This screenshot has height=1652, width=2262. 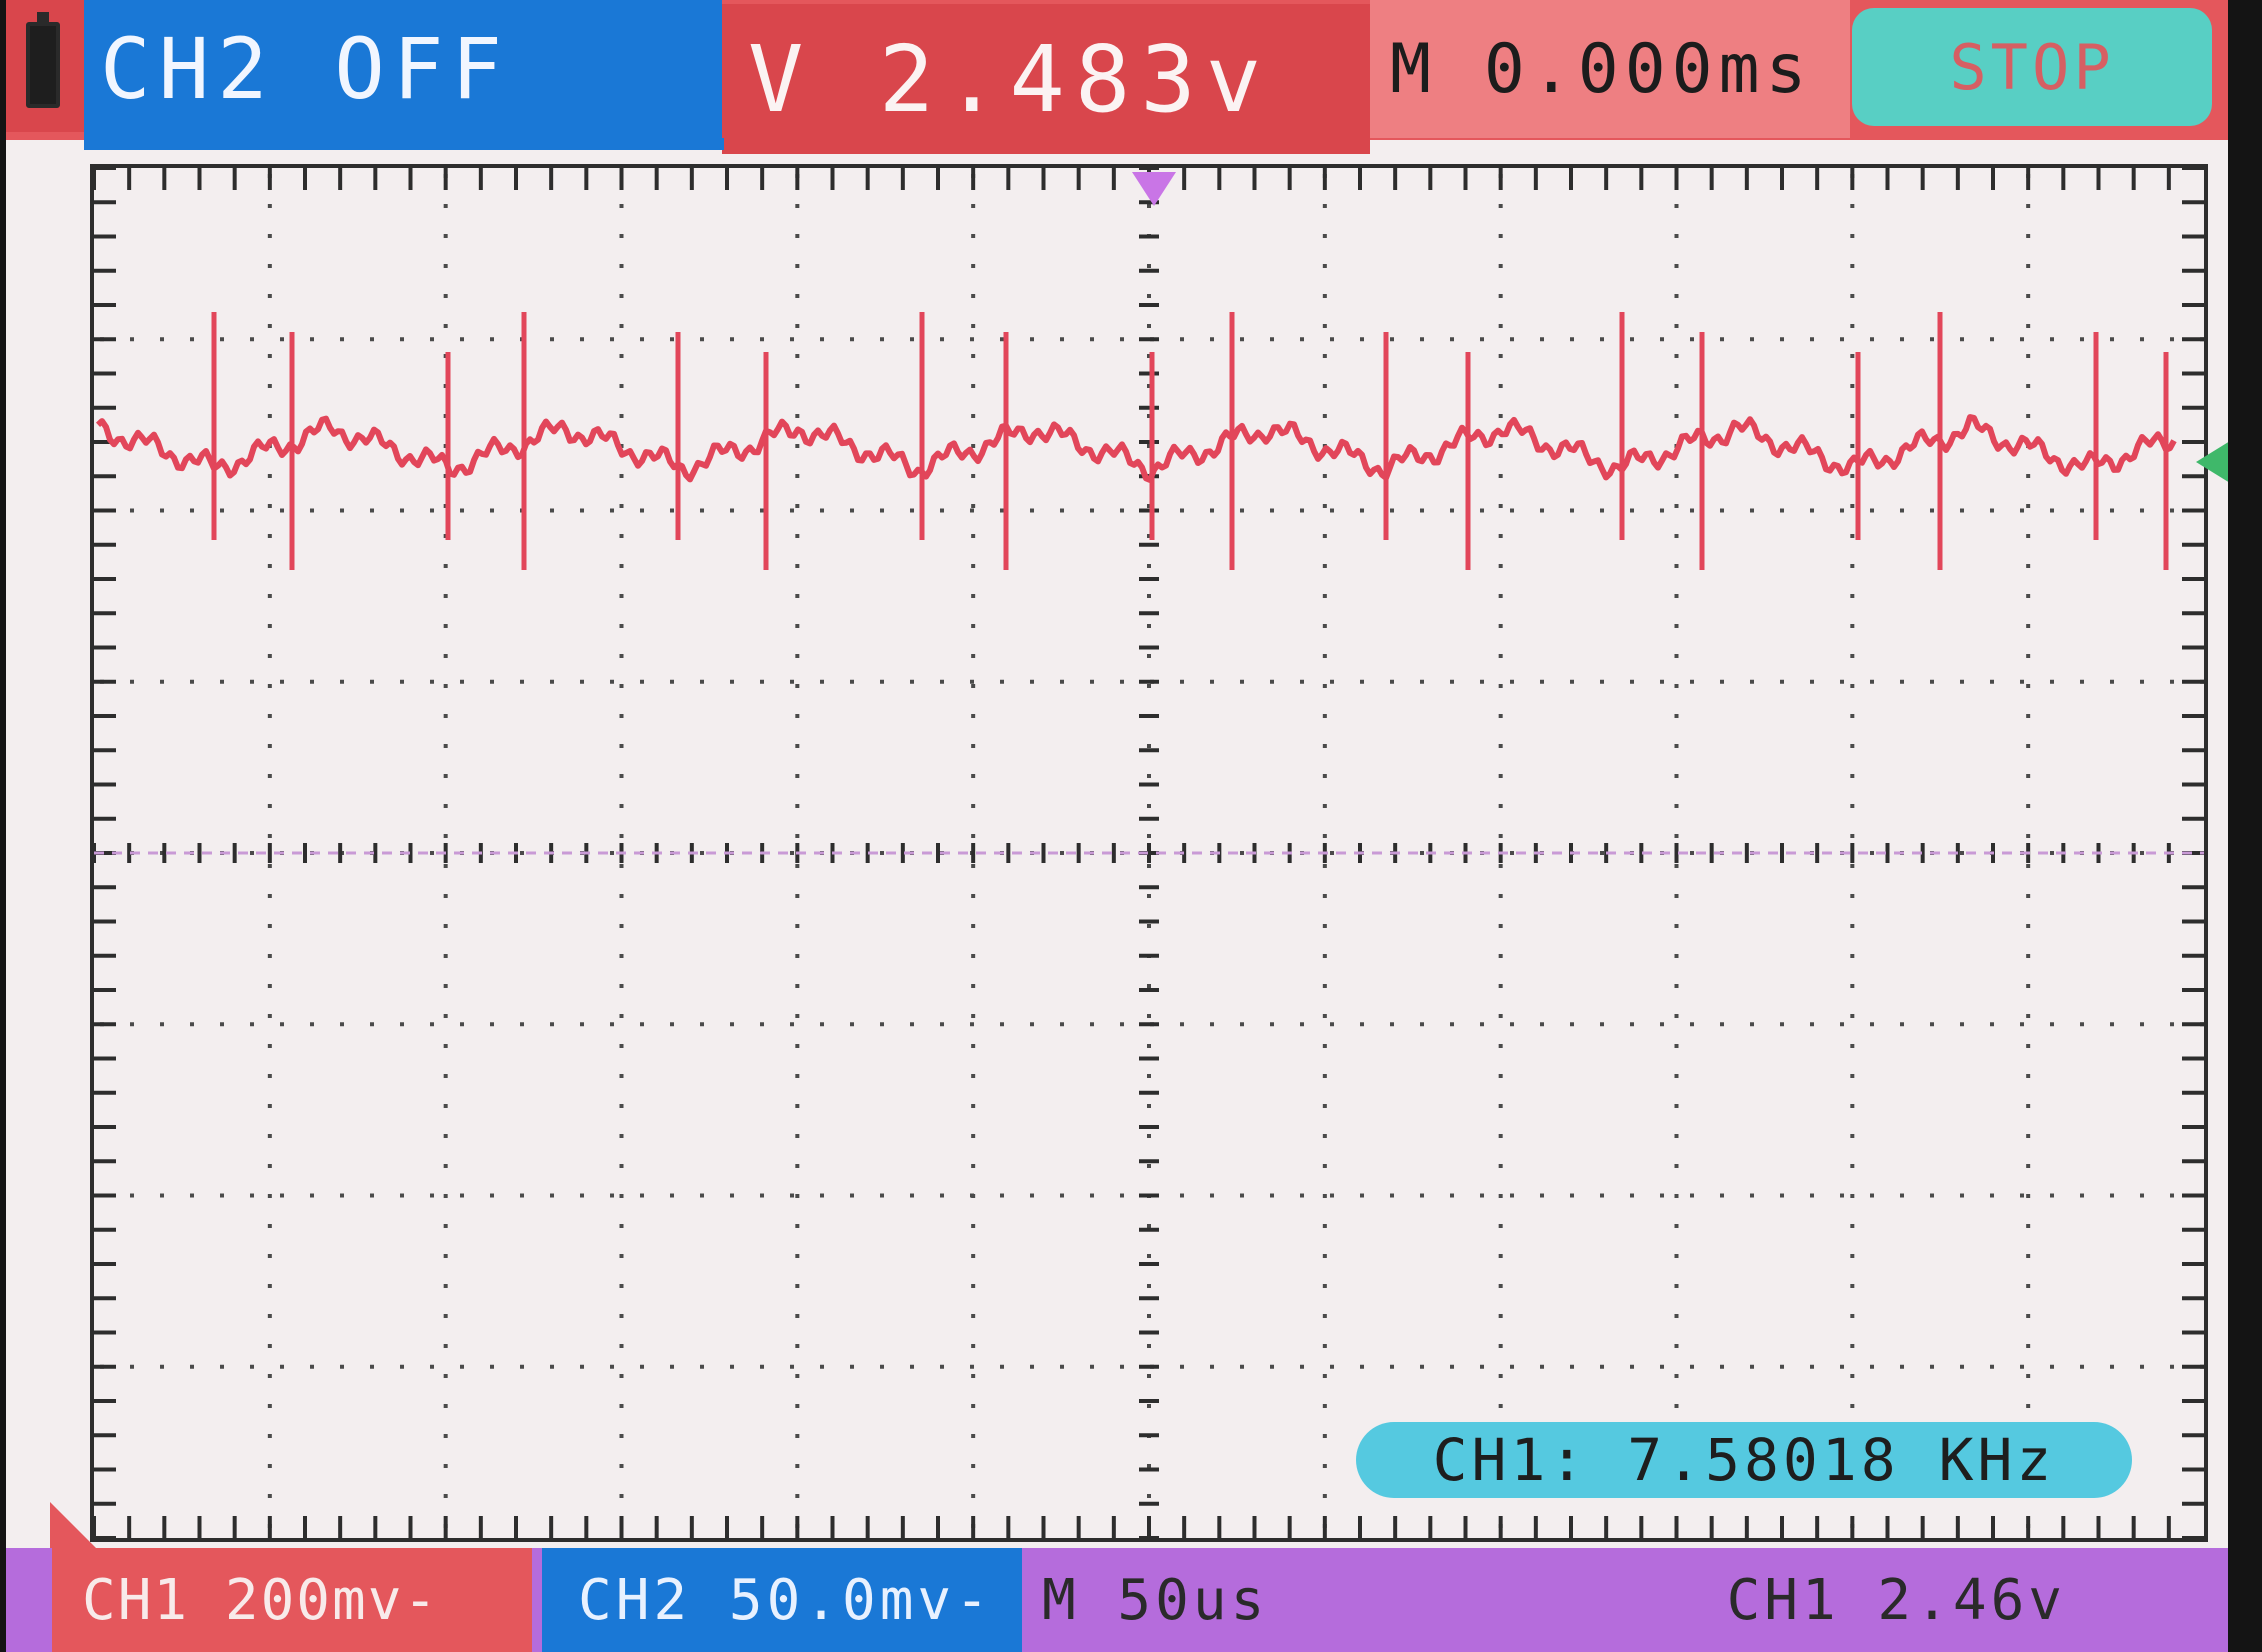 What do you see at coordinates (782, 1600) in the screenshot?
I see `ch2-volts-per-div: CH2 50.0mv-` at bounding box center [782, 1600].